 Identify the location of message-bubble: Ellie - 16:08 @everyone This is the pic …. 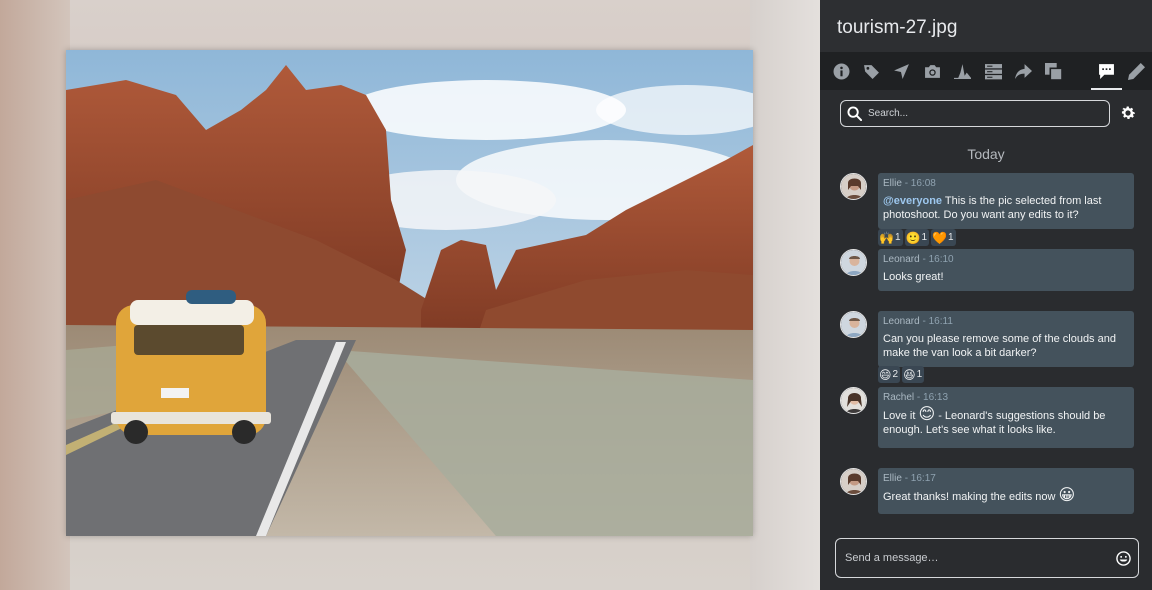
(1006, 201).